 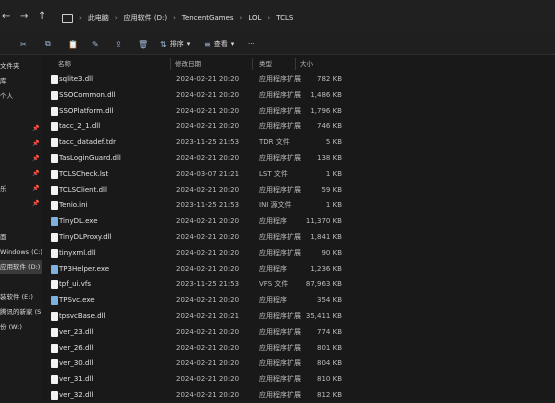 I want to click on view-button: ≡ 查看 ▾, so click(x=219, y=44).